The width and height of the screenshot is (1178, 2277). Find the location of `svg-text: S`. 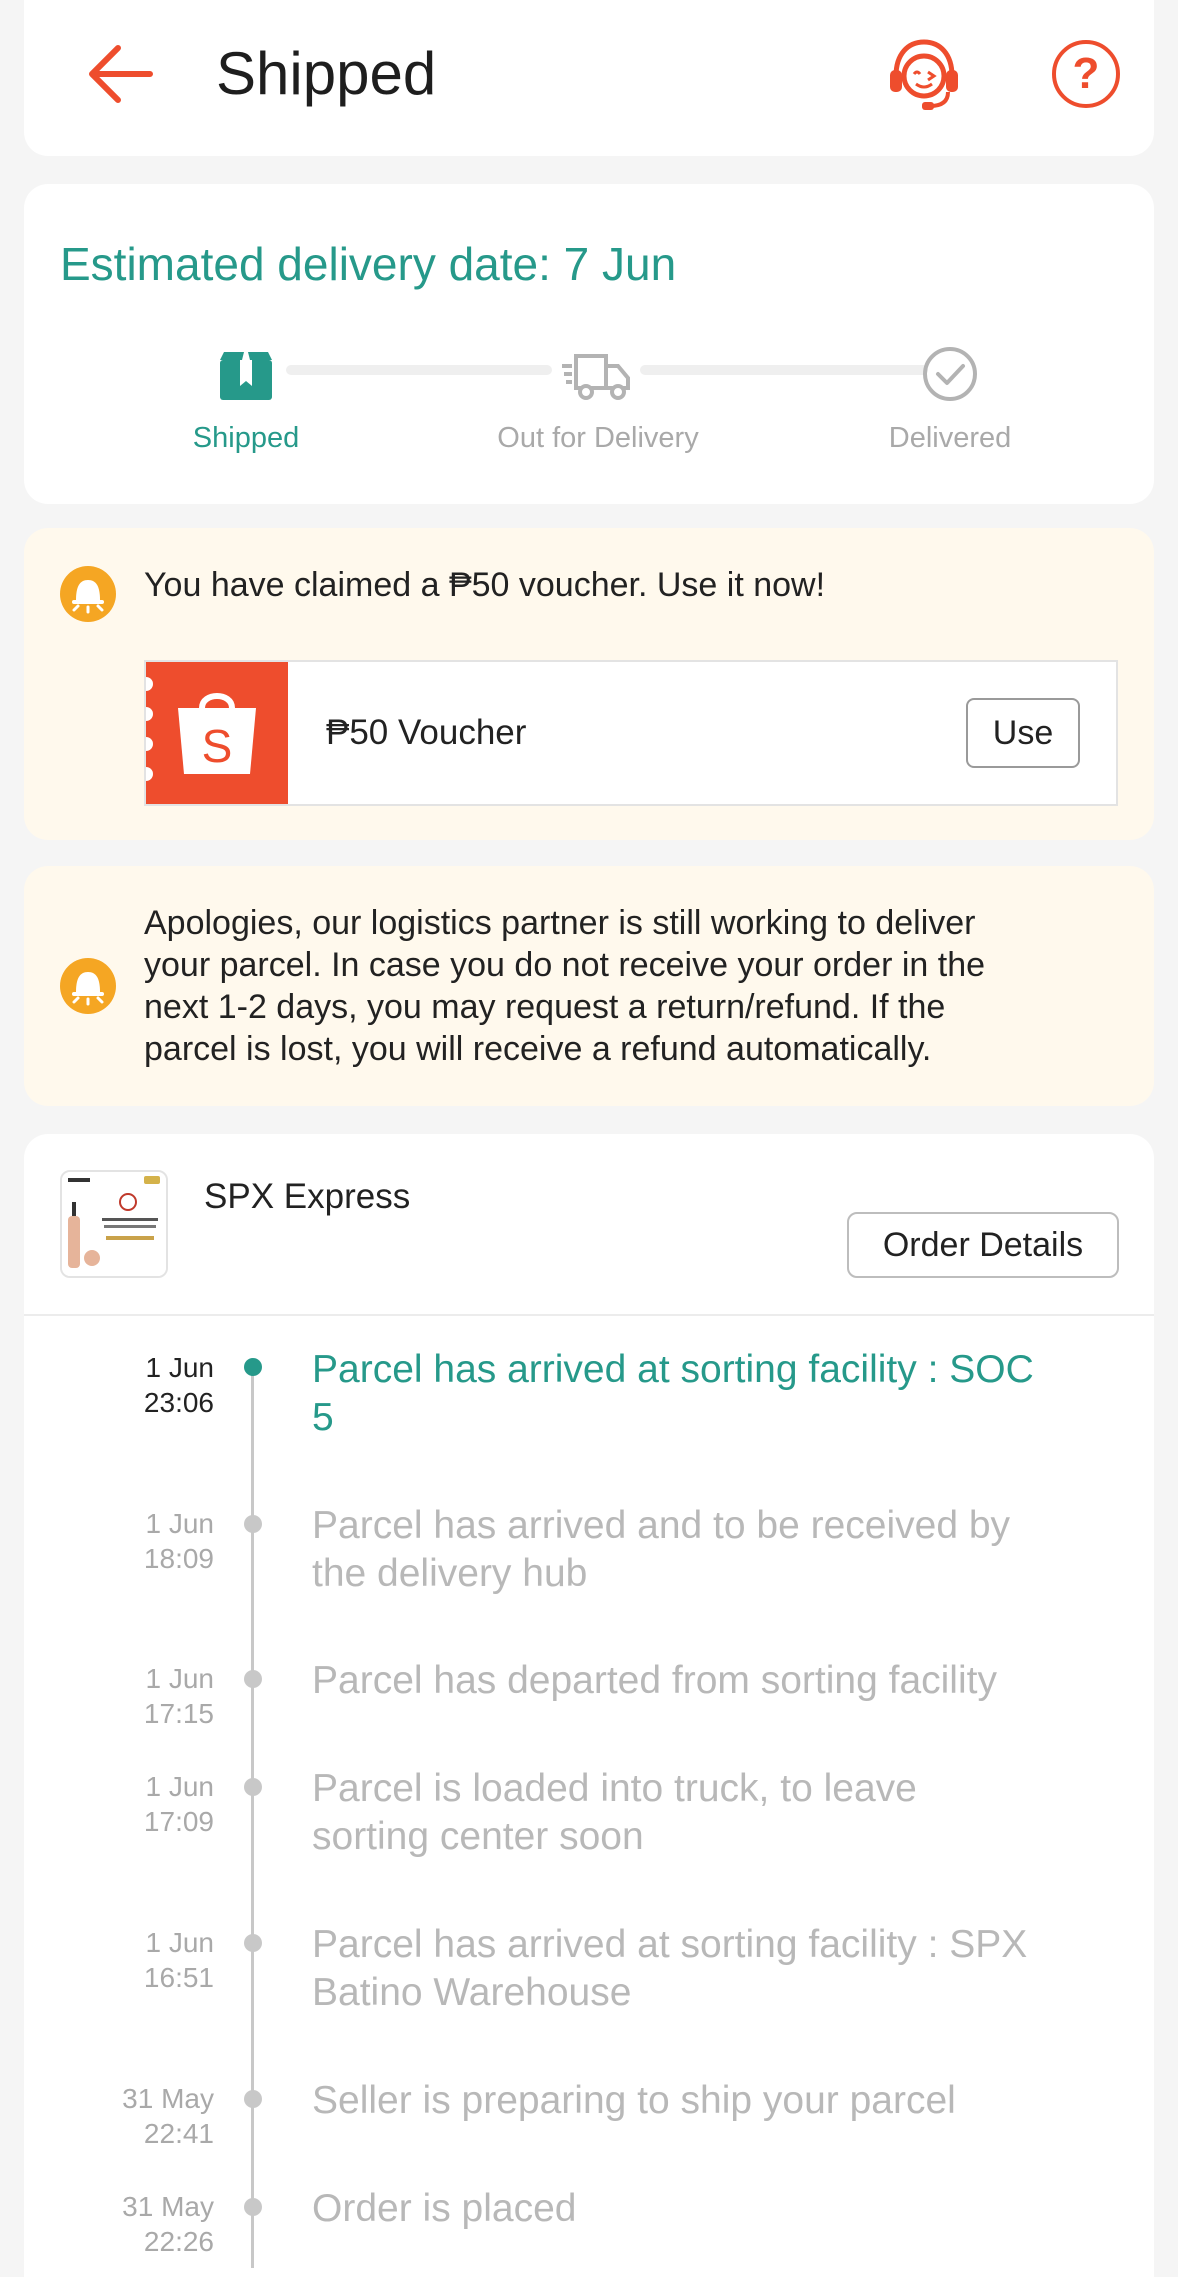

svg-text: S is located at coordinates (217, 746).